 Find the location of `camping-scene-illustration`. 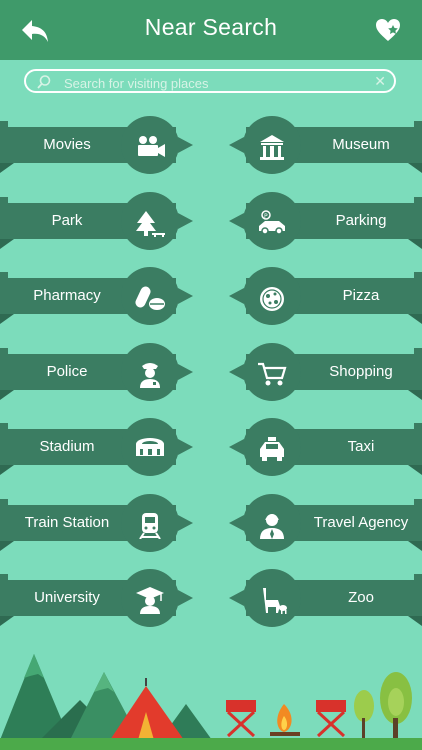

camping-scene-illustration is located at coordinates (211, 702).